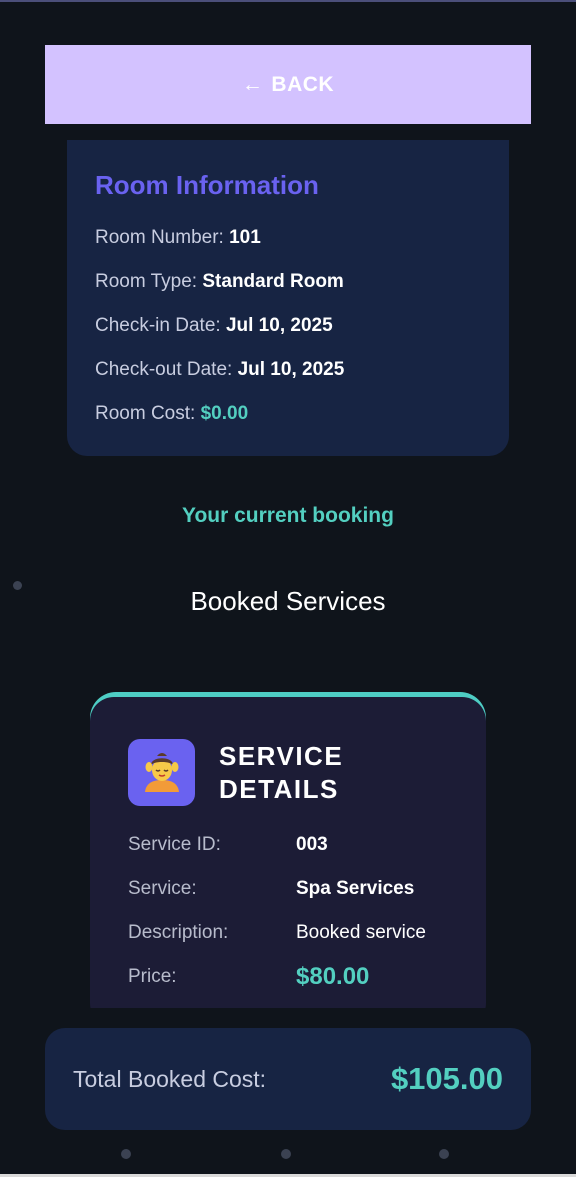  Describe the element at coordinates (446, 1078) in the screenshot. I see `total-booked-cost-value: $105.00` at that location.